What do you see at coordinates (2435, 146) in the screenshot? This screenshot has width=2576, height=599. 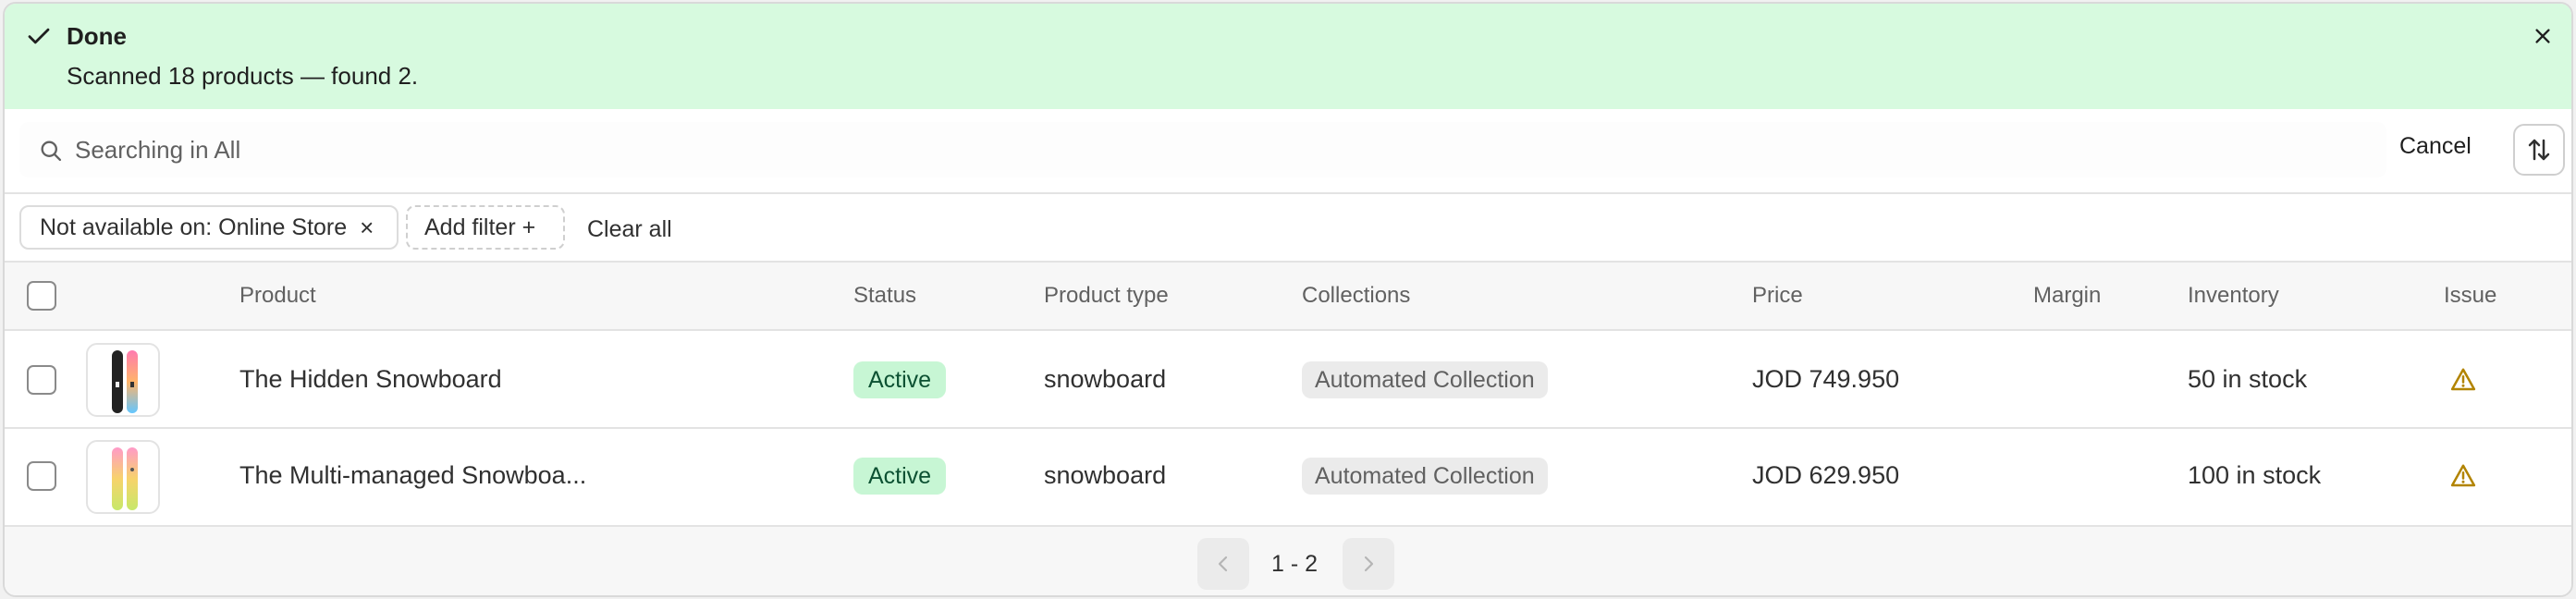 I see `cancel-button: Cancel` at bounding box center [2435, 146].